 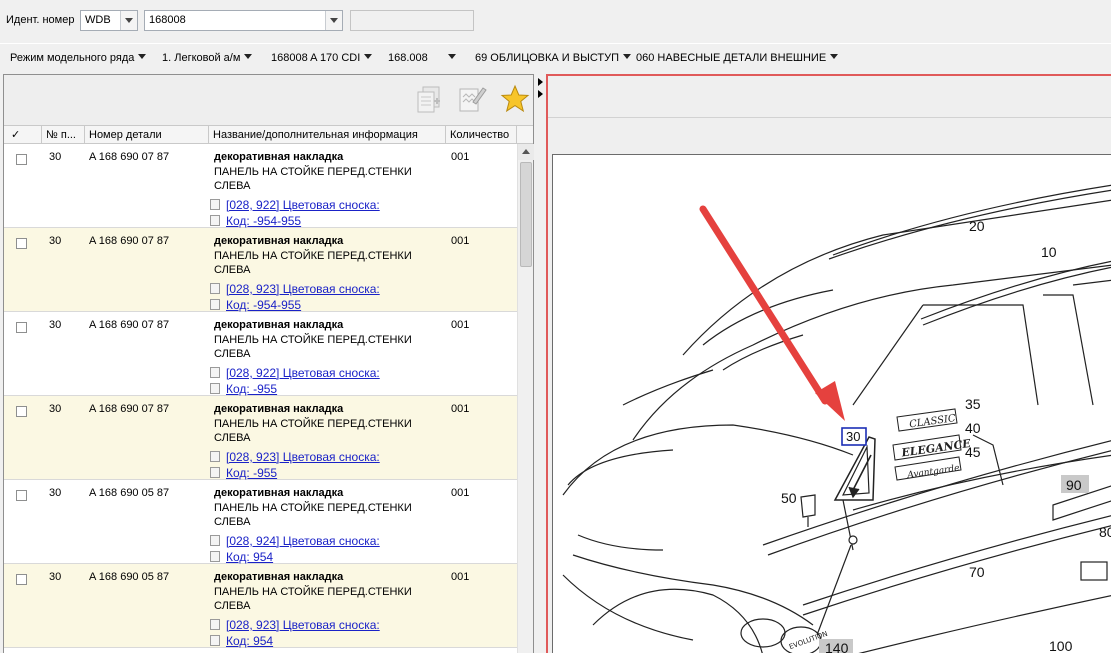 What do you see at coordinates (515, 99) in the screenshot?
I see `favorite-star-icon` at bounding box center [515, 99].